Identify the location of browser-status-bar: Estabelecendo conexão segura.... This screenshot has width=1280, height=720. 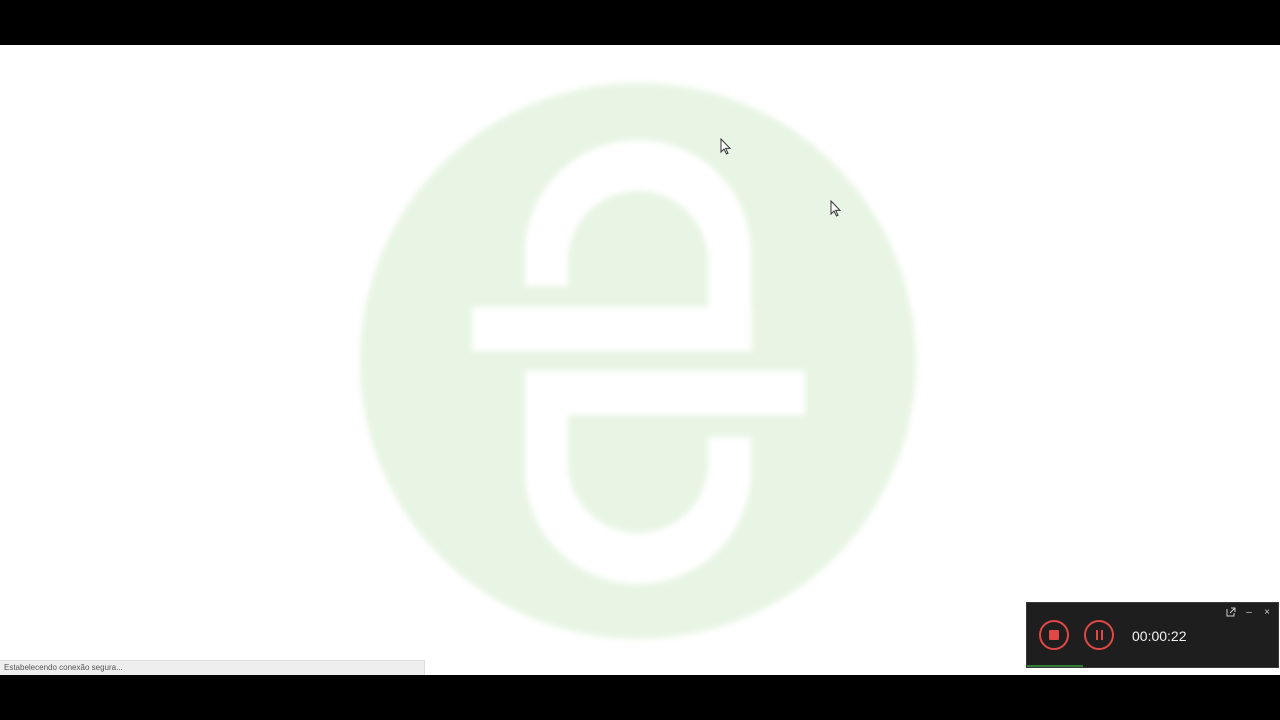
(212, 667).